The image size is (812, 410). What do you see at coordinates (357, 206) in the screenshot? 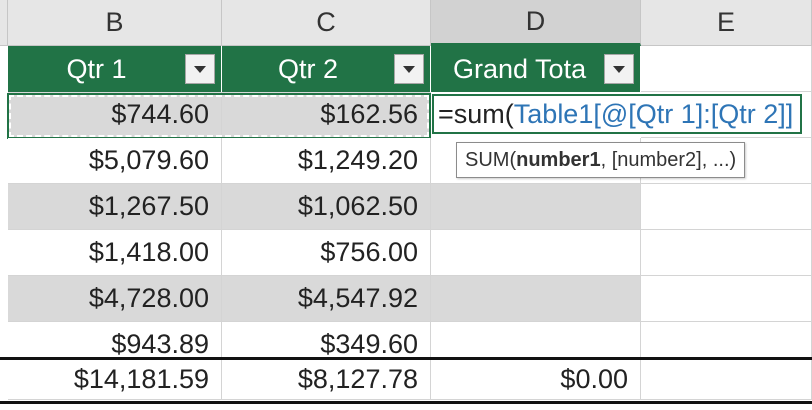
I see `cell-value: $1,062.50` at bounding box center [357, 206].